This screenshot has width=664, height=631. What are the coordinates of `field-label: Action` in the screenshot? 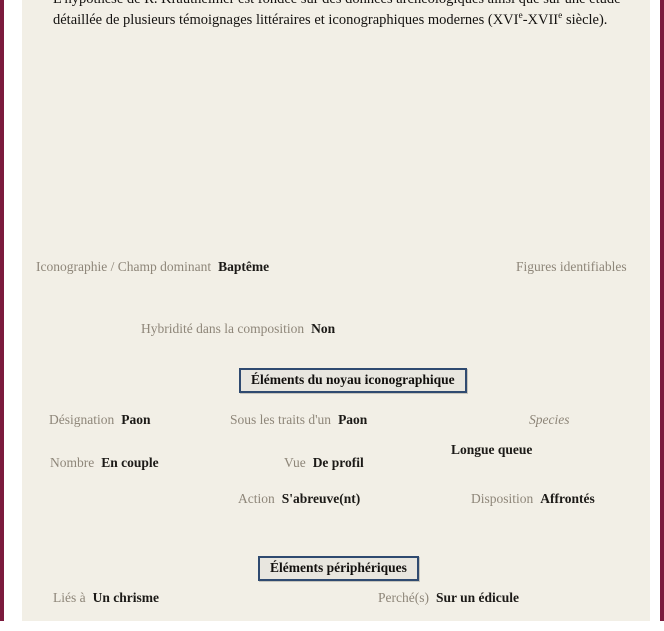 It's located at (256, 498).